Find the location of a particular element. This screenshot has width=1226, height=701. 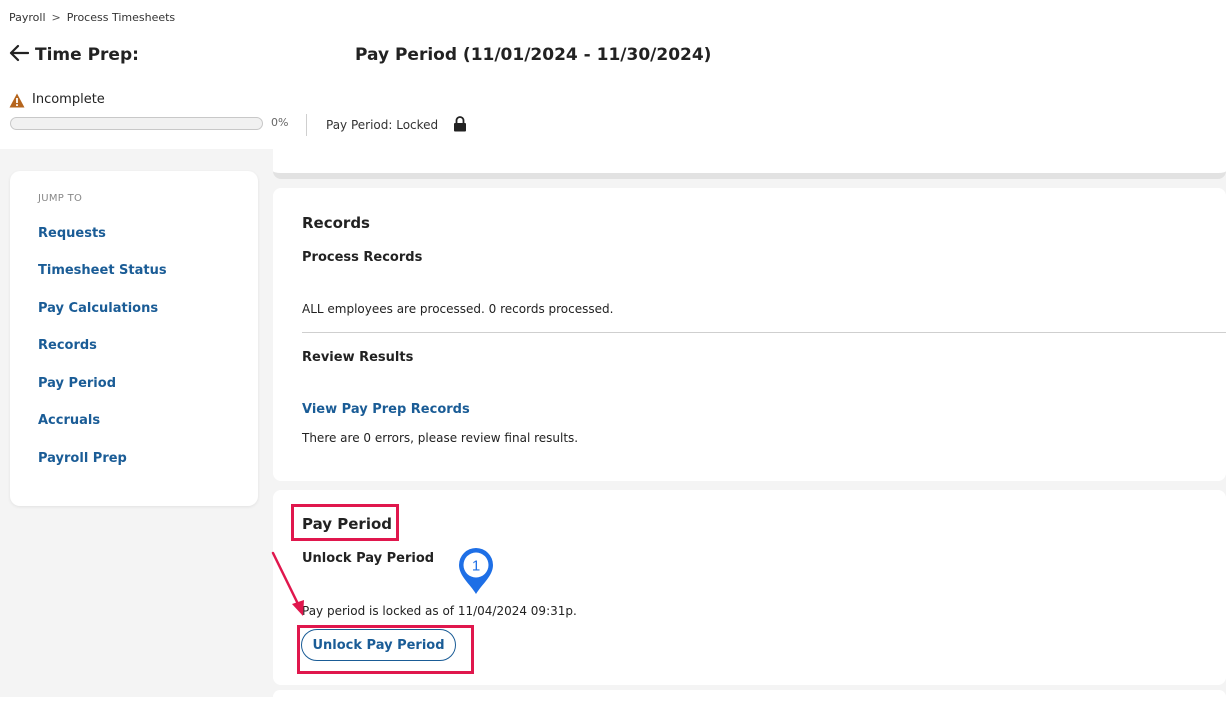

highlight-box-button is located at coordinates (385, 649).